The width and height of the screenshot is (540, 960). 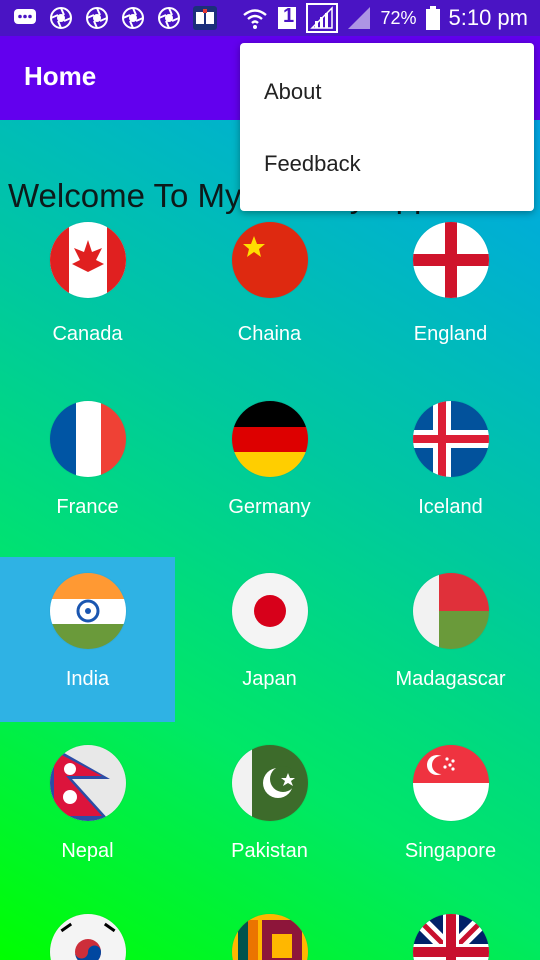 I want to click on wifi-icon, so click(x=255, y=18).